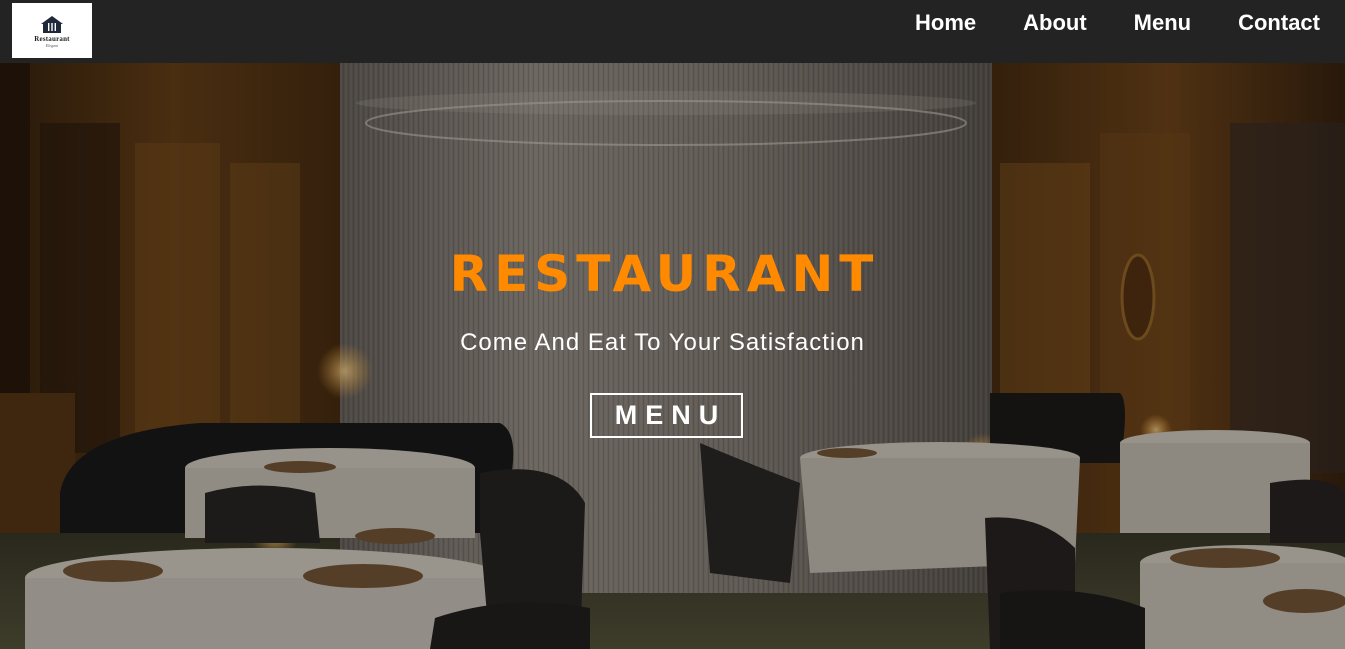  What do you see at coordinates (1162, 23) in the screenshot?
I see `nav-menu-link: Menu` at bounding box center [1162, 23].